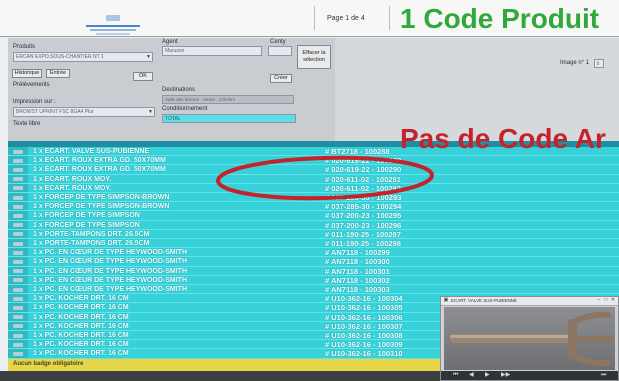 This screenshot has width=619, height=381. What do you see at coordinates (314, 57) in the screenshot?
I see `clear-selection-button: Effacer la sélection` at bounding box center [314, 57].